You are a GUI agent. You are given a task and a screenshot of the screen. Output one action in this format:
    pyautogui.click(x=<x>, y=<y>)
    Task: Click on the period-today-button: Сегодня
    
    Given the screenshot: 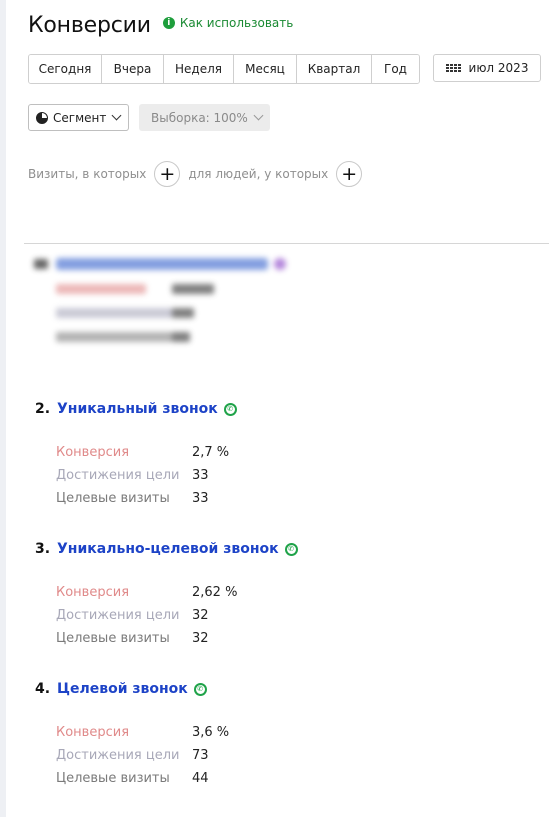 What is the action you would take?
    pyautogui.click(x=65, y=69)
    